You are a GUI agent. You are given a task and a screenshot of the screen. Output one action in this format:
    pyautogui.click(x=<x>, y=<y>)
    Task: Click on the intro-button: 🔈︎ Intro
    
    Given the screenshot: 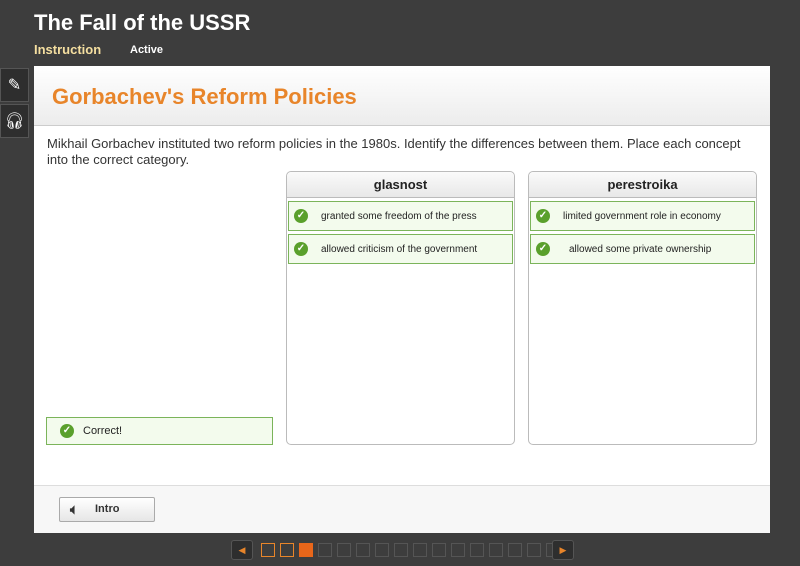 What is the action you would take?
    pyautogui.click(x=107, y=509)
    